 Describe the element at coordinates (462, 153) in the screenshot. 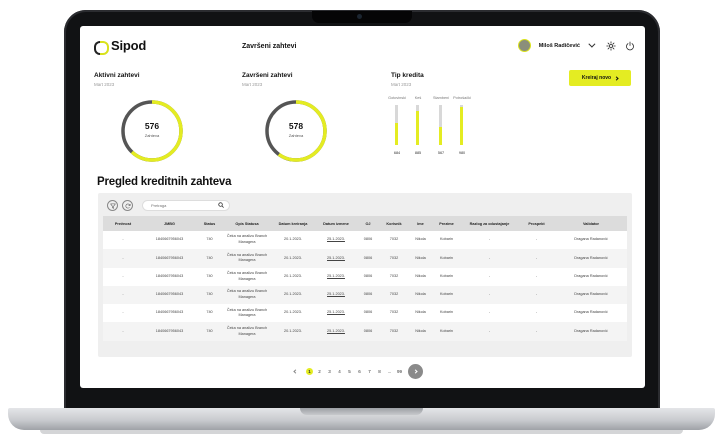

I see `bar-value: 980` at that location.